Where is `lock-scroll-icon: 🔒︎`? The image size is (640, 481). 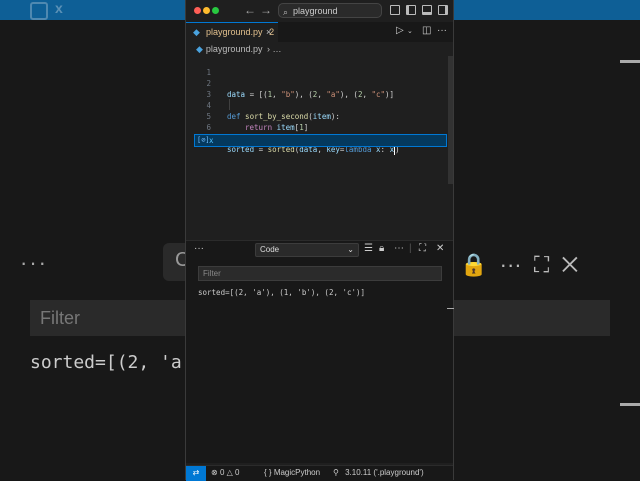
lock-scroll-icon: 🔒︎ is located at coordinates (381, 248).